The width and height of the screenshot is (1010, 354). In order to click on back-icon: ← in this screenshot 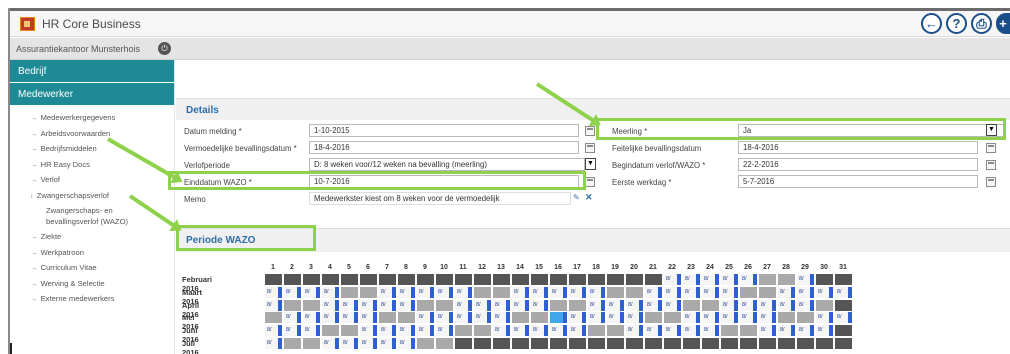, I will do `click(931, 23)`.